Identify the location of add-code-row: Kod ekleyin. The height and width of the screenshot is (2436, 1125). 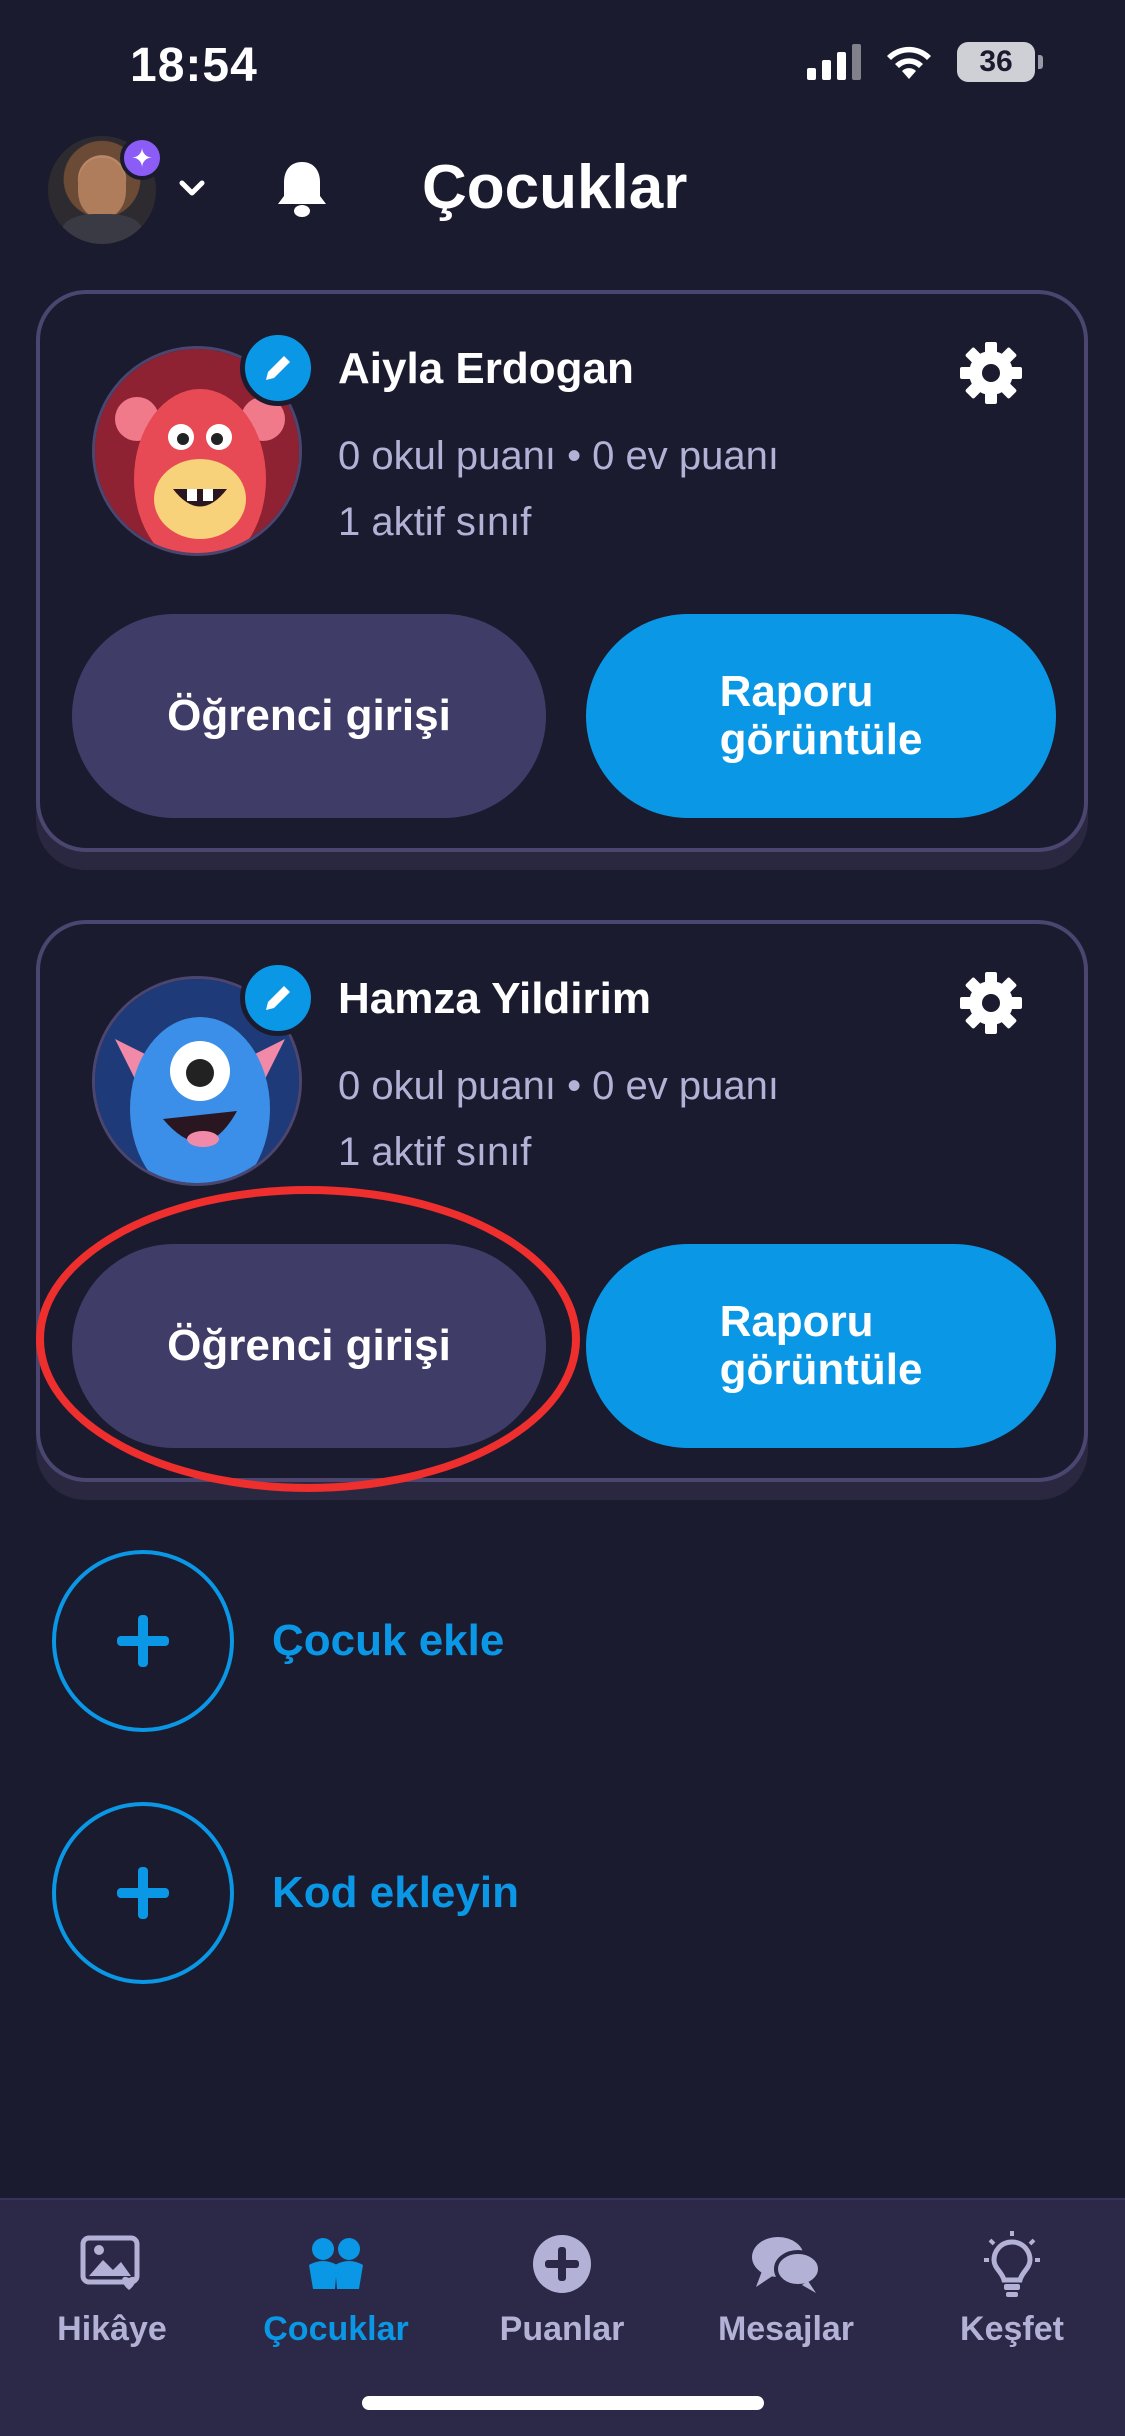
(402, 1893).